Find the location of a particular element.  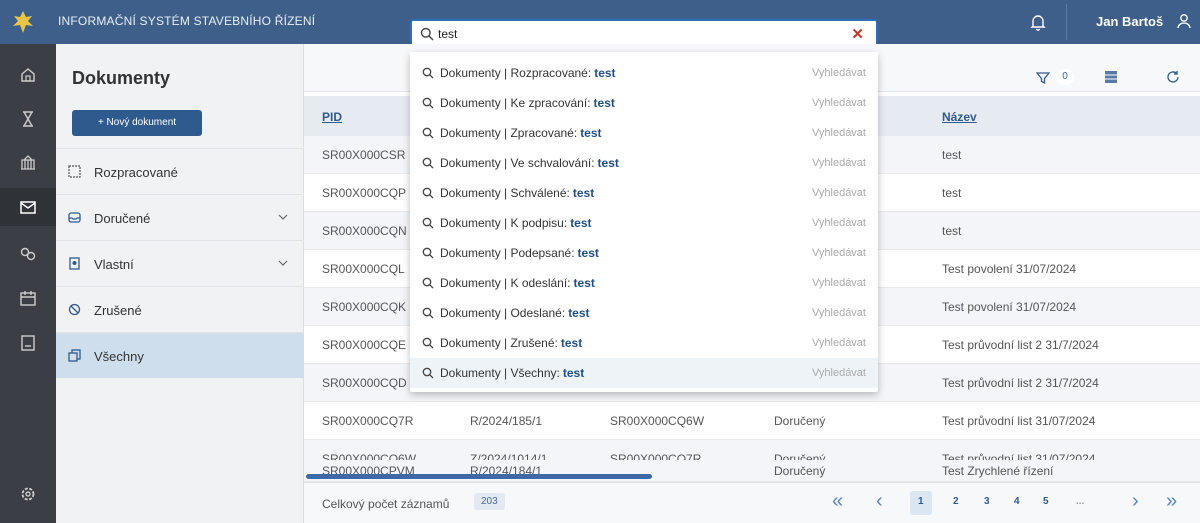

search-suggestion-item: Dokumenty | Schválené: test Vyhledávat is located at coordinates (644, 193).